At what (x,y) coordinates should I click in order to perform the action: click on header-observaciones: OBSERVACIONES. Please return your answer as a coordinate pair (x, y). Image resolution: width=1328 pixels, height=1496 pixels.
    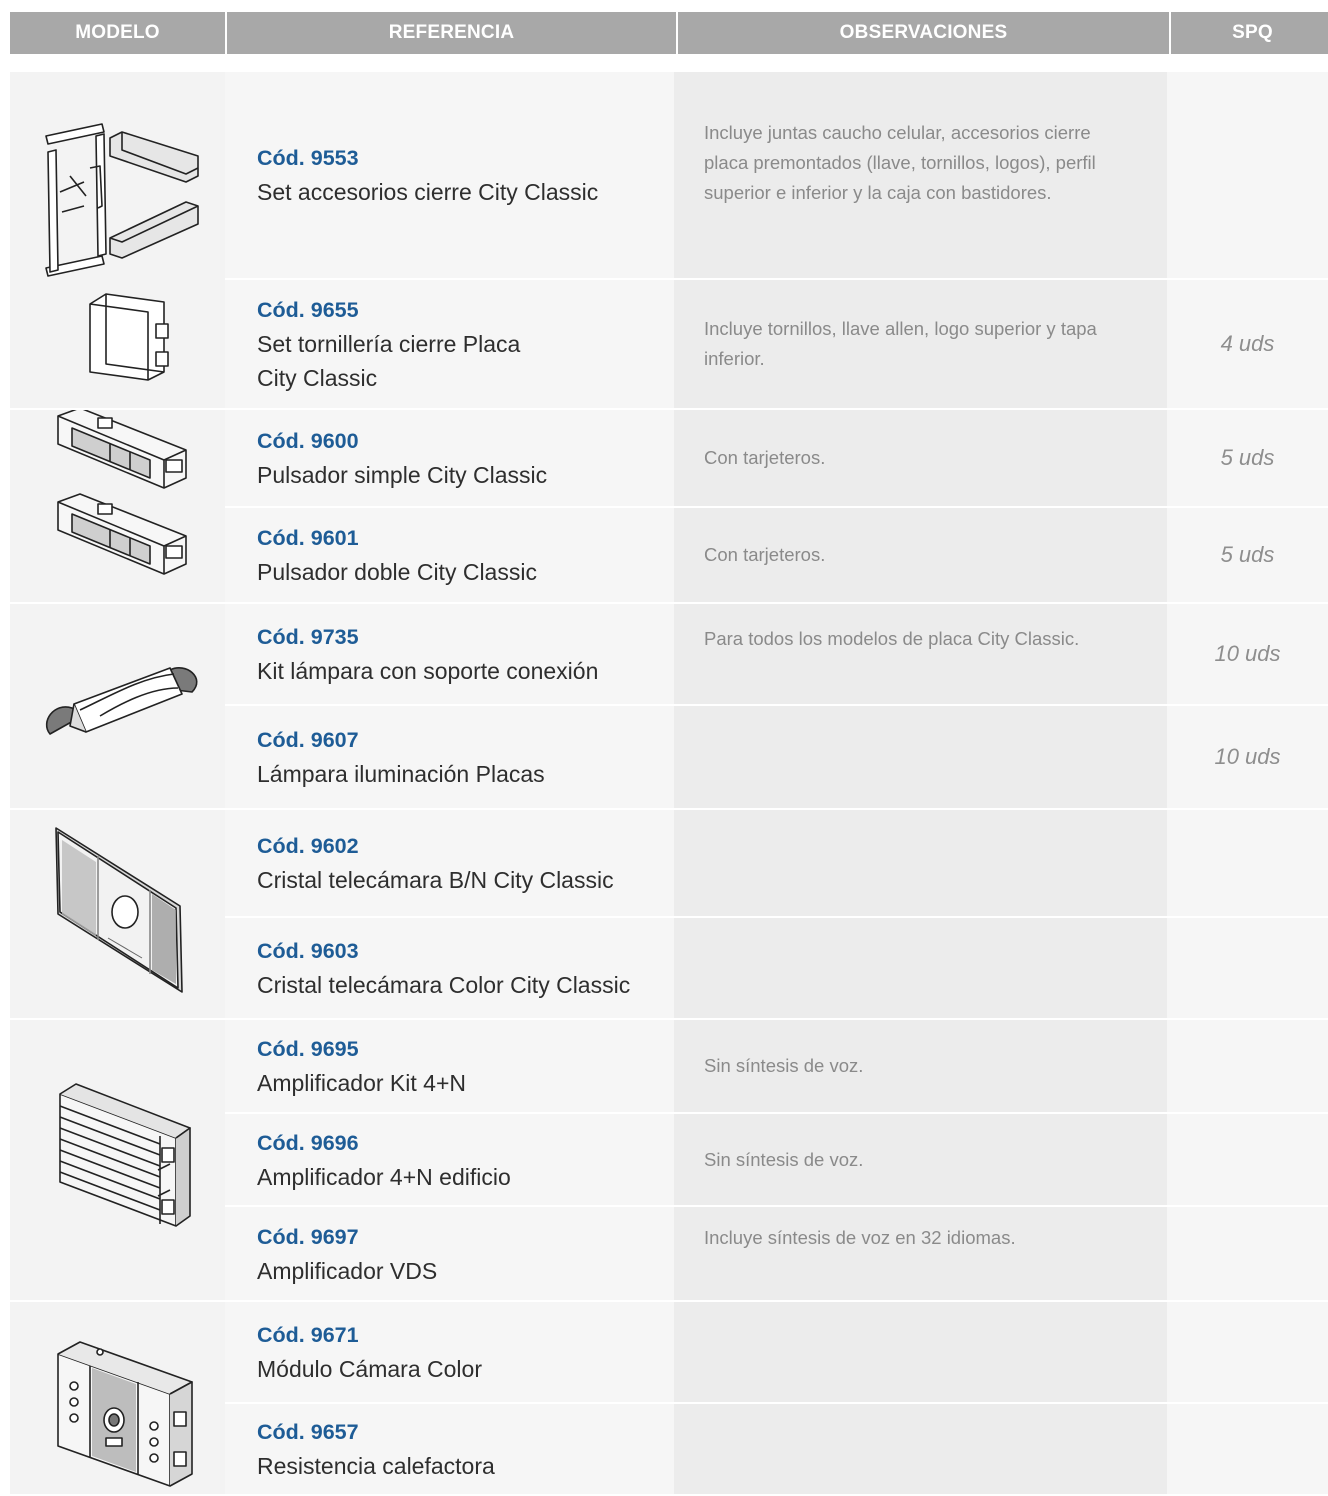
    Looking at the image, I should click on (923, 33).